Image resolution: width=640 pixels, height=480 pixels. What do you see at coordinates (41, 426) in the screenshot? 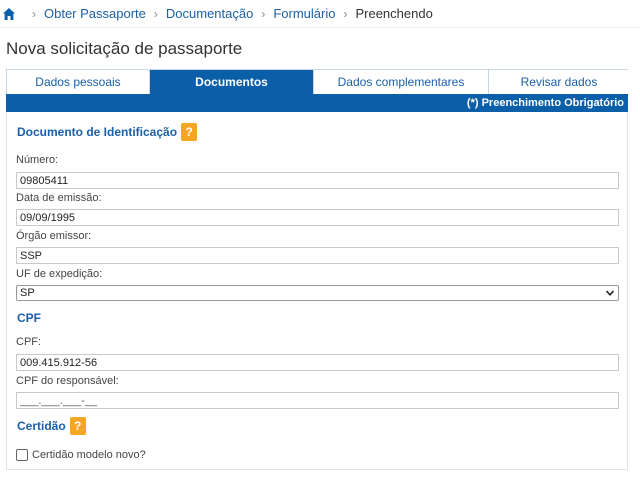
I see `section-certidao-title: Certidão` at bounding box center [41, 426].